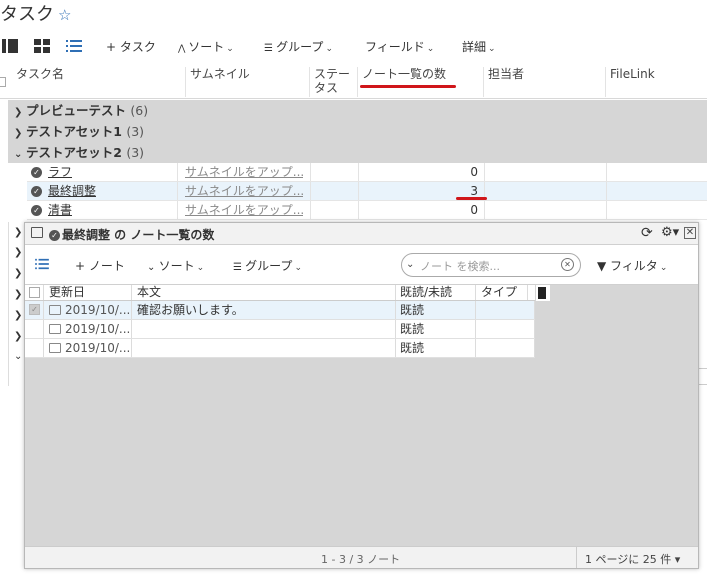  I want to click on sort-icon: ⋀, so click(183, 49).